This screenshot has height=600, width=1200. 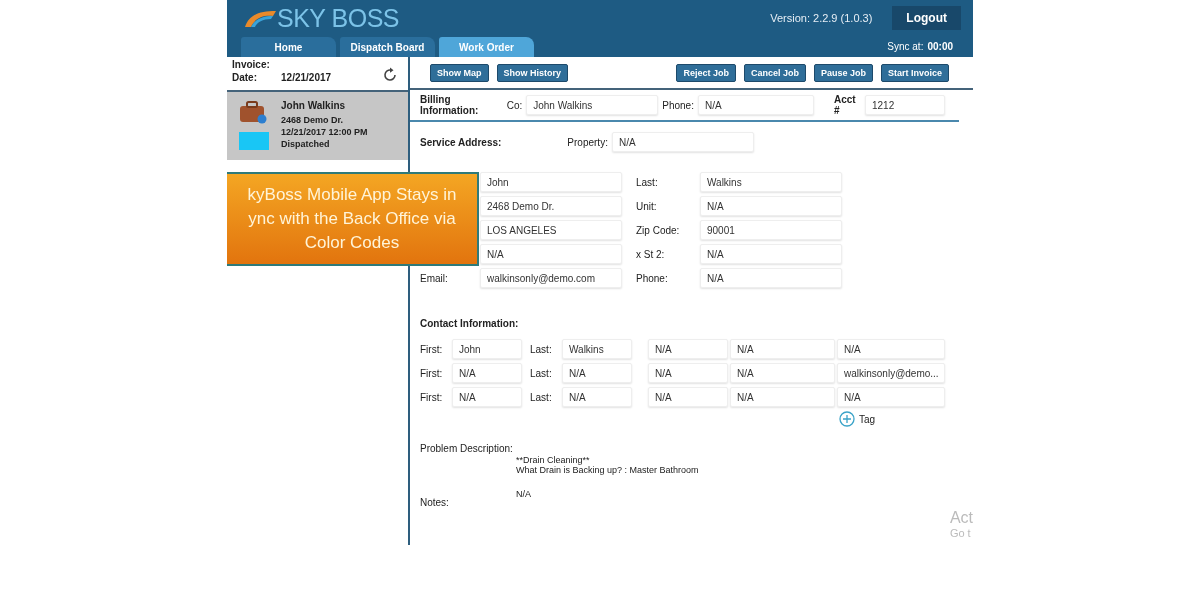 What do you see at coordinates (314, 105) in the screenshot?
I see `customer-name: John Walkins` at bounding box center [314, 105].